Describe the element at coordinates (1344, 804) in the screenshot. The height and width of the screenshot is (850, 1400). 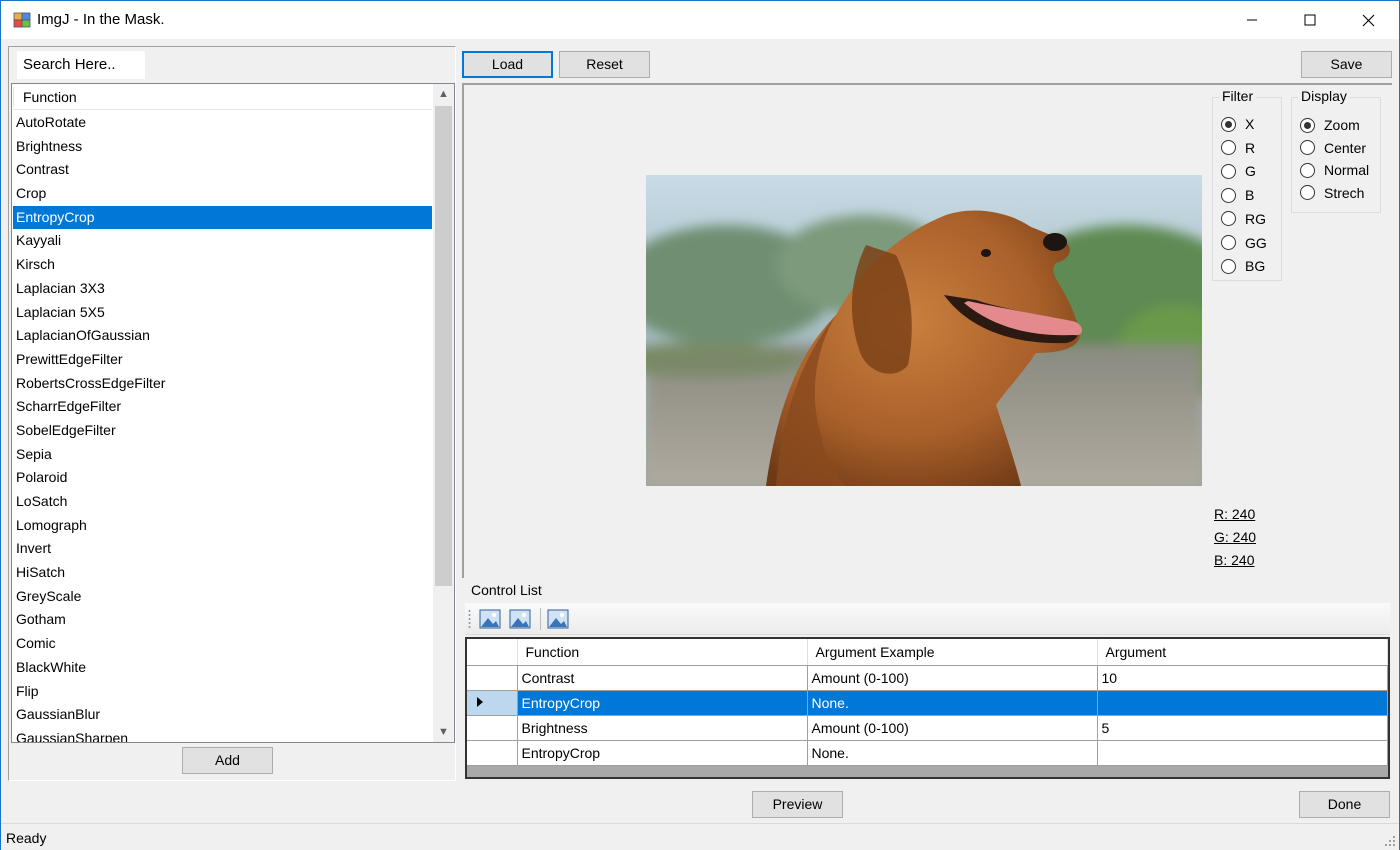
I see `done-button: Done` at that location.